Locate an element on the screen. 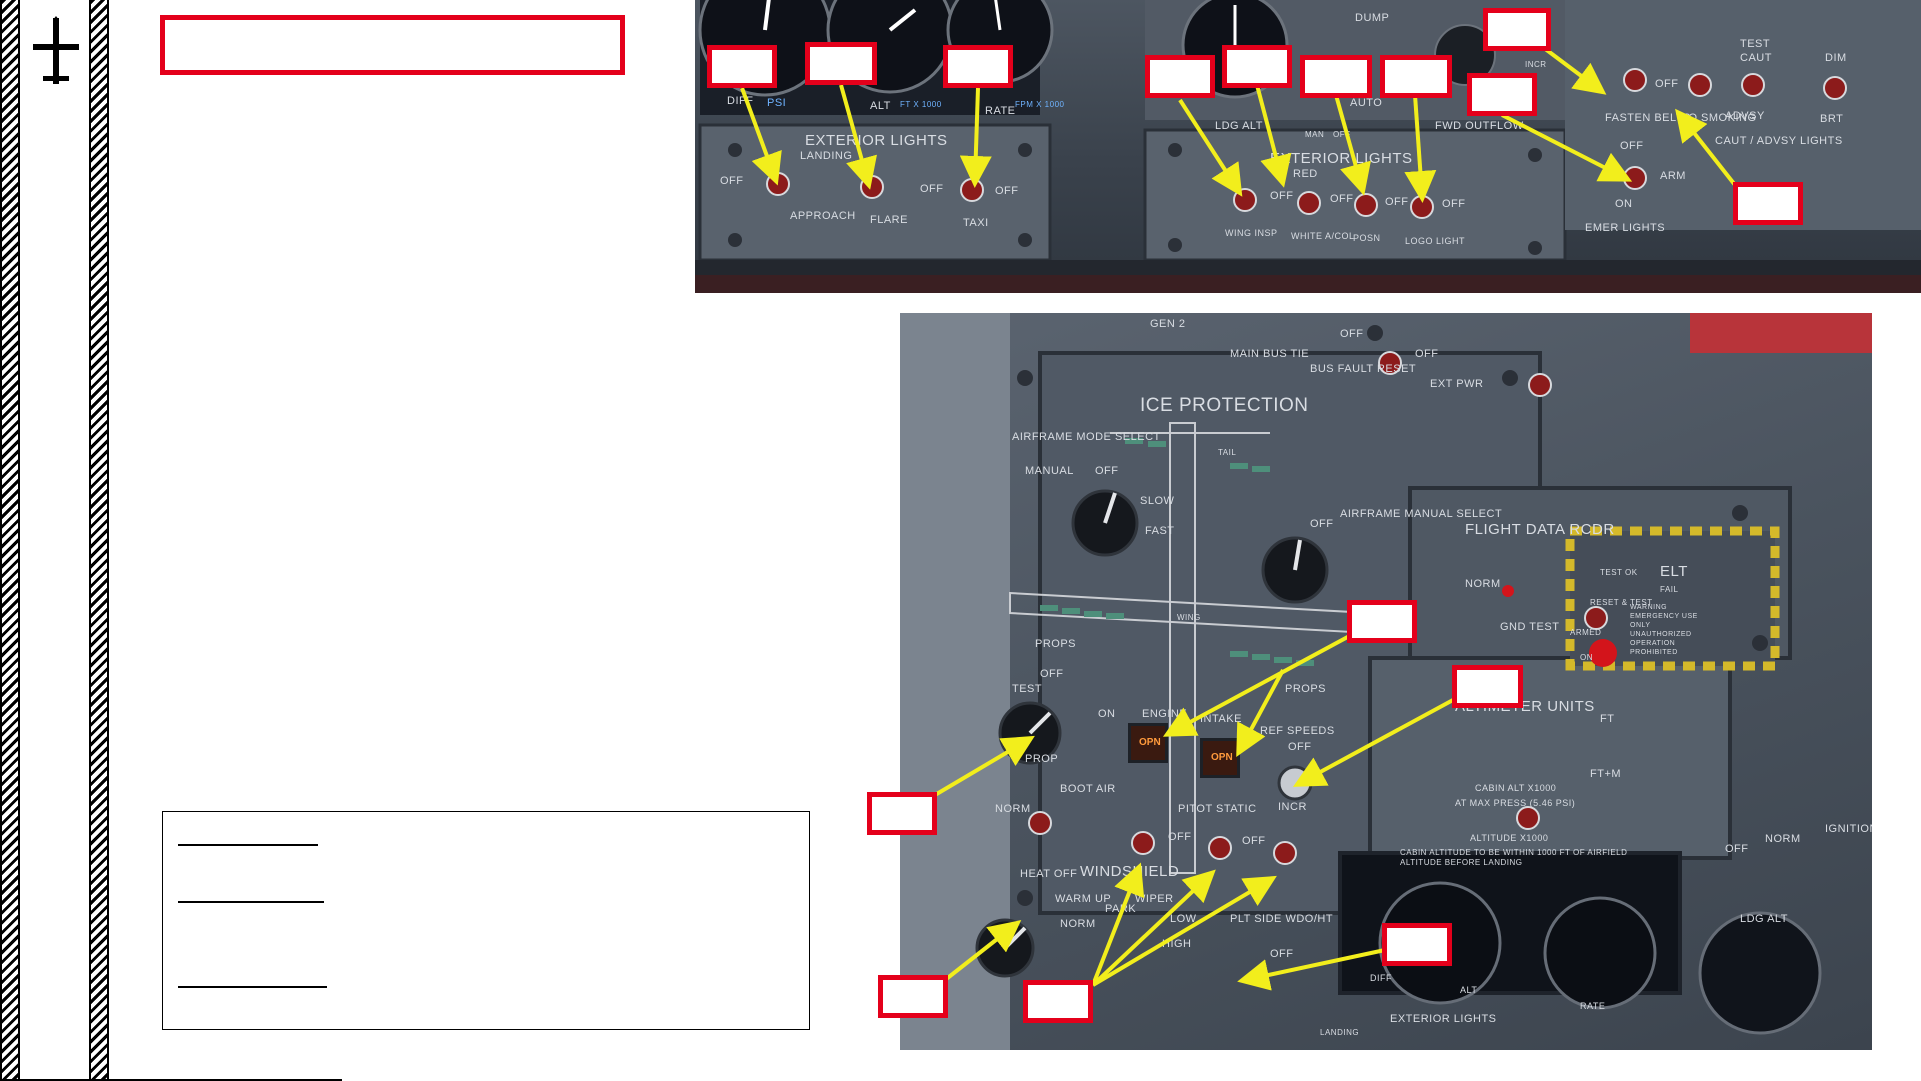 This screenshot has height=1081, width=1921. props-on-label: ON is located at coordinates (1107, 714).